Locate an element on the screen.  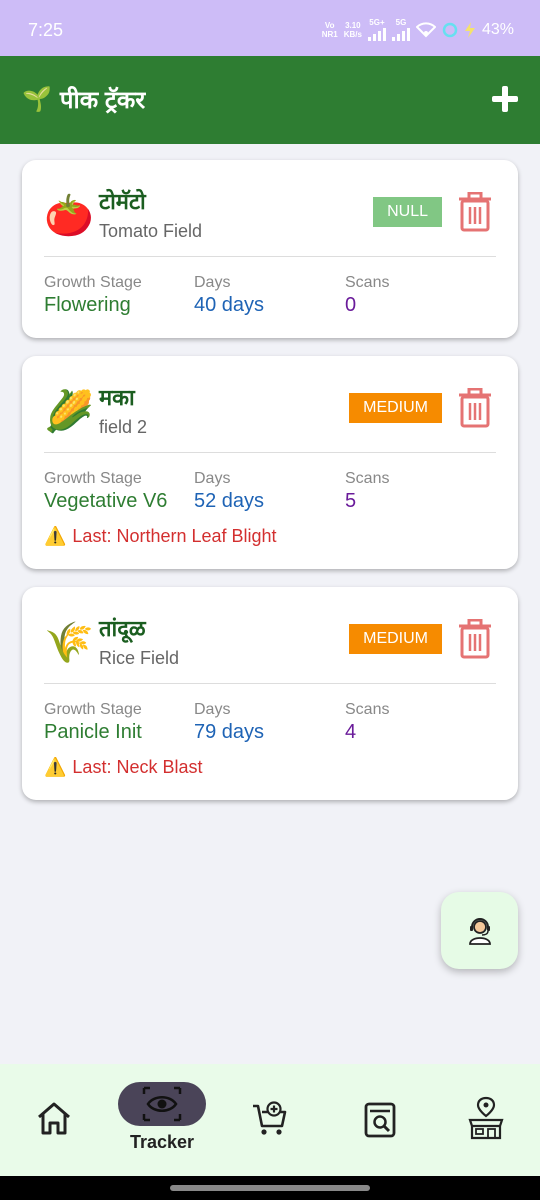
nav-home is located at coordinates (54, 1118).